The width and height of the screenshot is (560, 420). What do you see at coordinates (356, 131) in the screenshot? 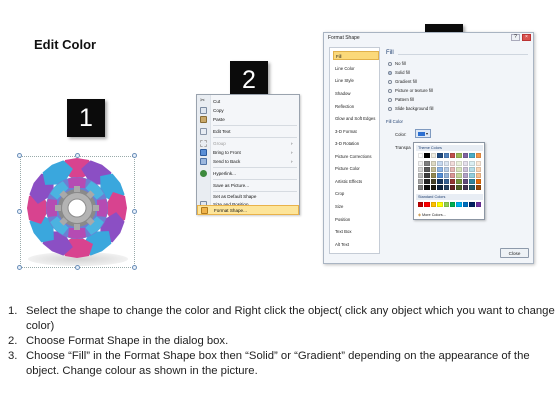
I see `nav-item-3d-format: 3-D Format` at bounding box center [356, 131].